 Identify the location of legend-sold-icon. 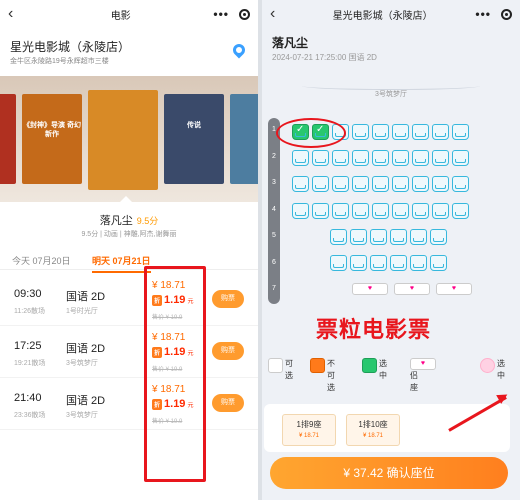
(317, 365).